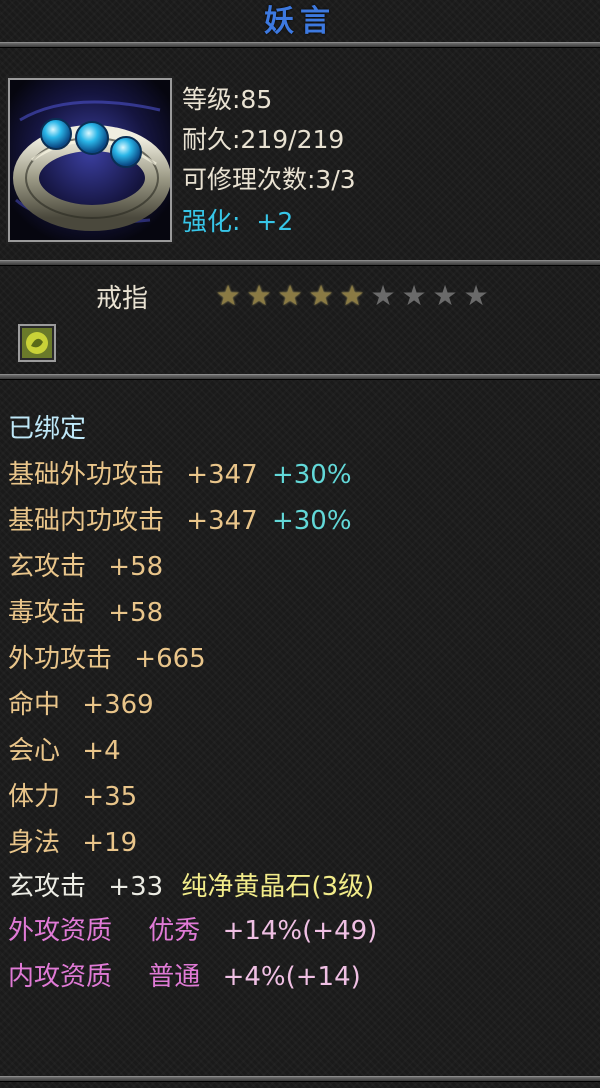 Image resolution: width=600 pixels, height=1088 pixels. I want to click on aptitude-value: +14%(+49), so click(300, 931).